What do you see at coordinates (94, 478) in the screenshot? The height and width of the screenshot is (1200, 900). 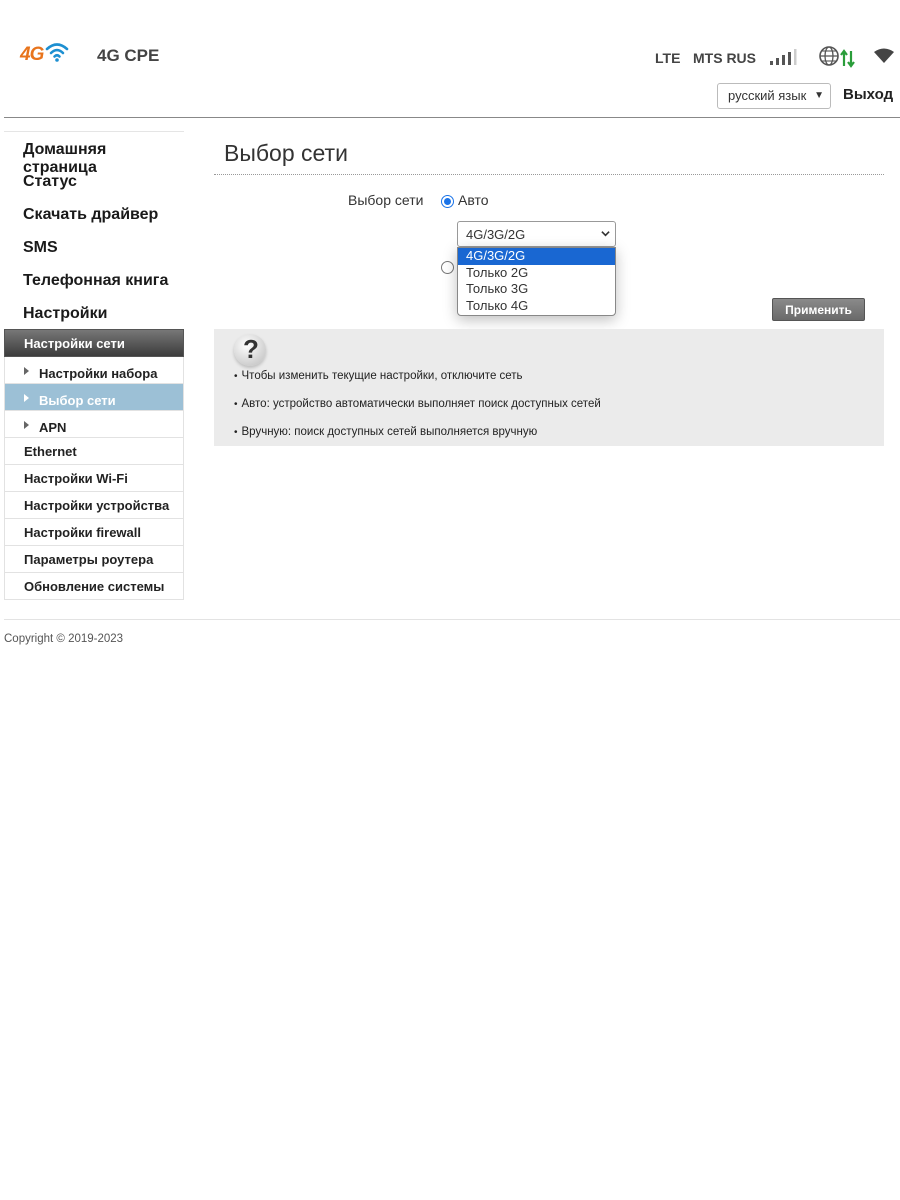 I see `sidebar-item-wifi-settings: Настройки Wi-Fi` at bounding box center [94, 478].